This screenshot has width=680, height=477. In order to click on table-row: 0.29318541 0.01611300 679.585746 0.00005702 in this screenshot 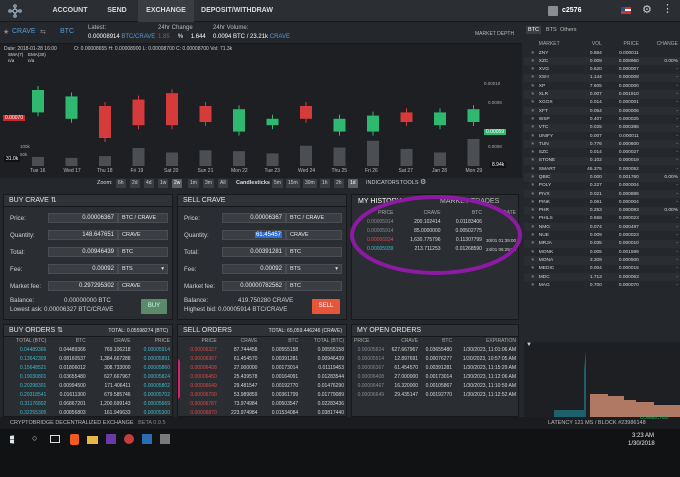, I will do `click(88, 394)`.